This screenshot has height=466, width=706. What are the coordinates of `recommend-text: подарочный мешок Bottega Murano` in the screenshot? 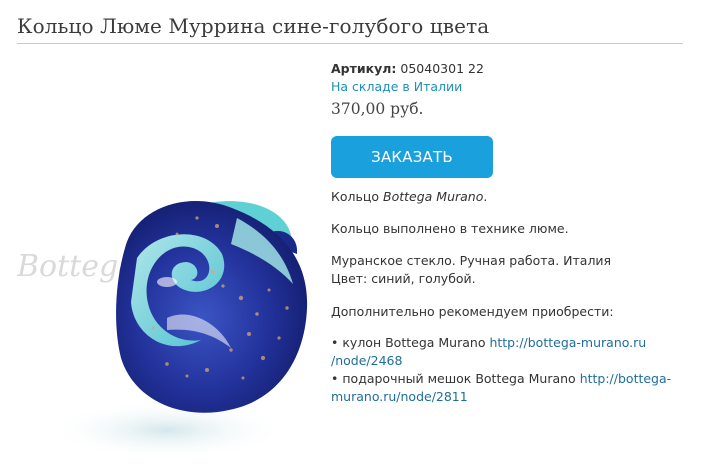 It's located at (459, 378).